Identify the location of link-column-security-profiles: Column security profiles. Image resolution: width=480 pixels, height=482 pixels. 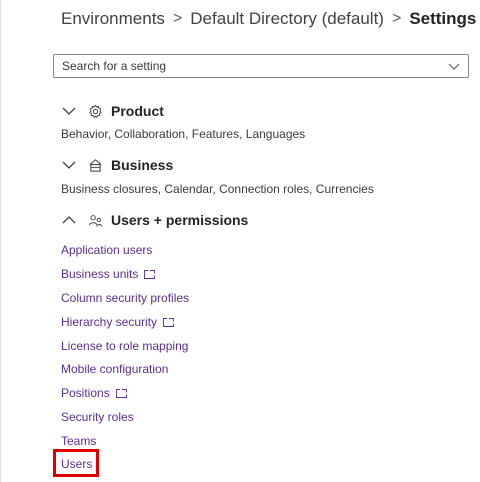
(125, 298).